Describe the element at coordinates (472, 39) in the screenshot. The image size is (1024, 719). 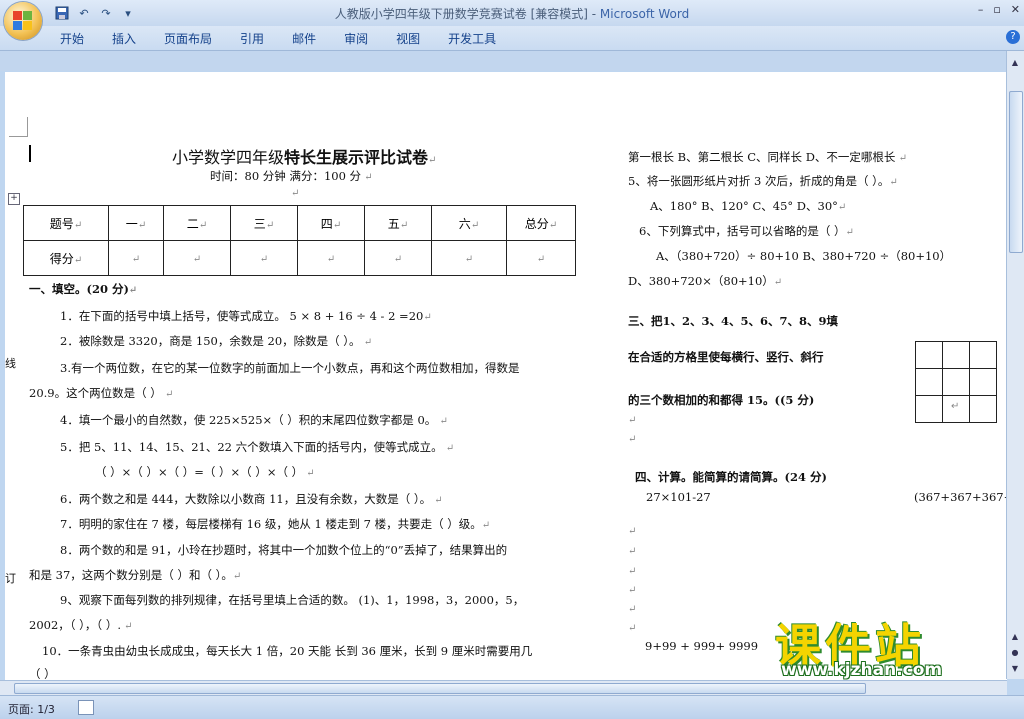
I see `tab-developer: 开发工具` at that location.